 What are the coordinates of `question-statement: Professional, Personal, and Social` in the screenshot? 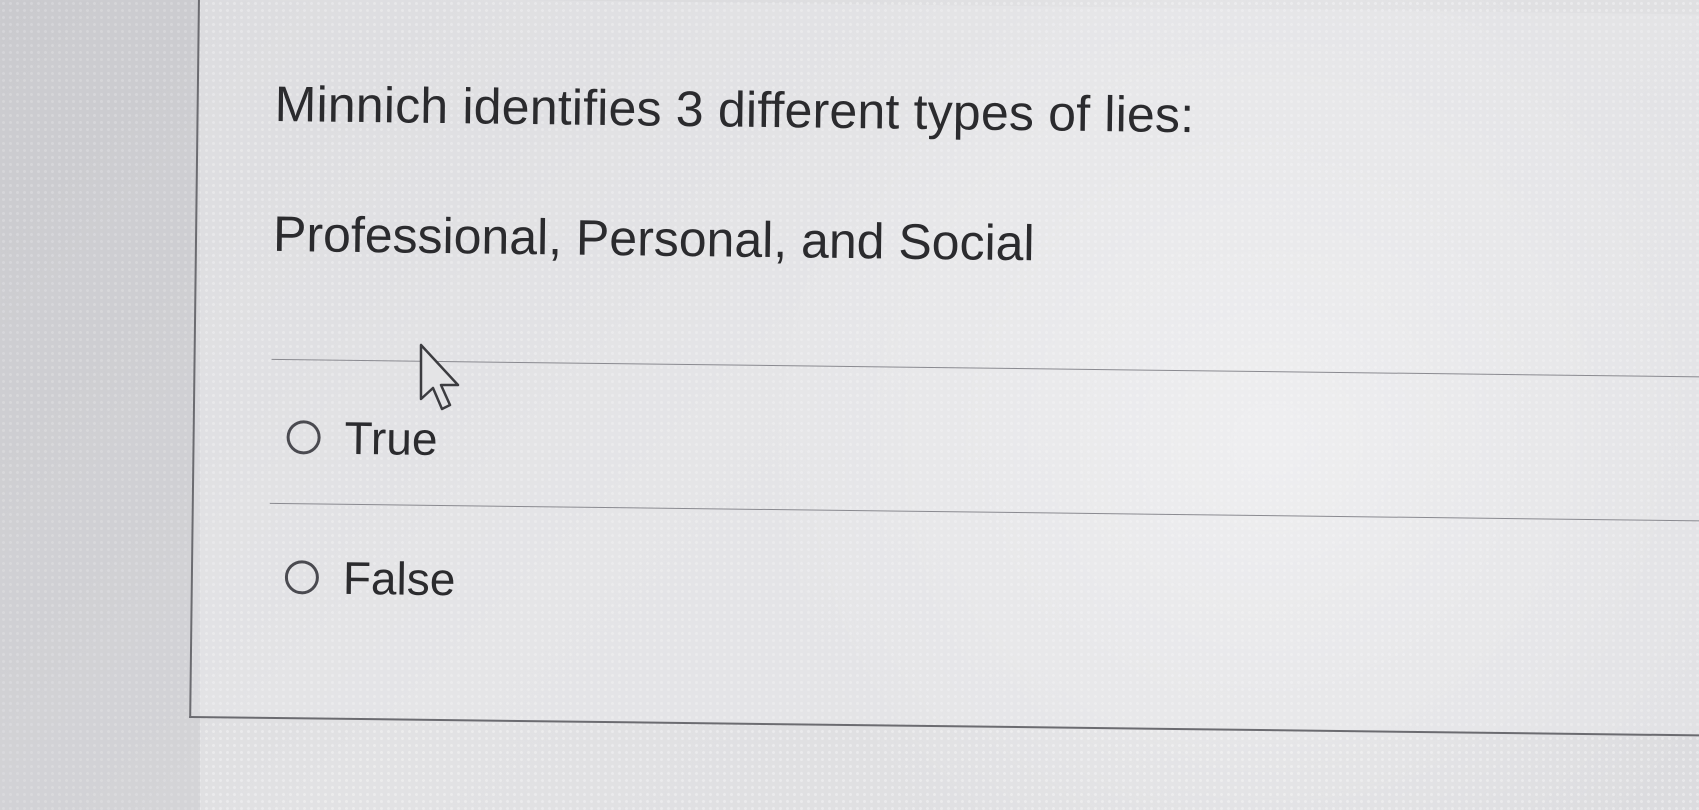 It's located at (653, 238).